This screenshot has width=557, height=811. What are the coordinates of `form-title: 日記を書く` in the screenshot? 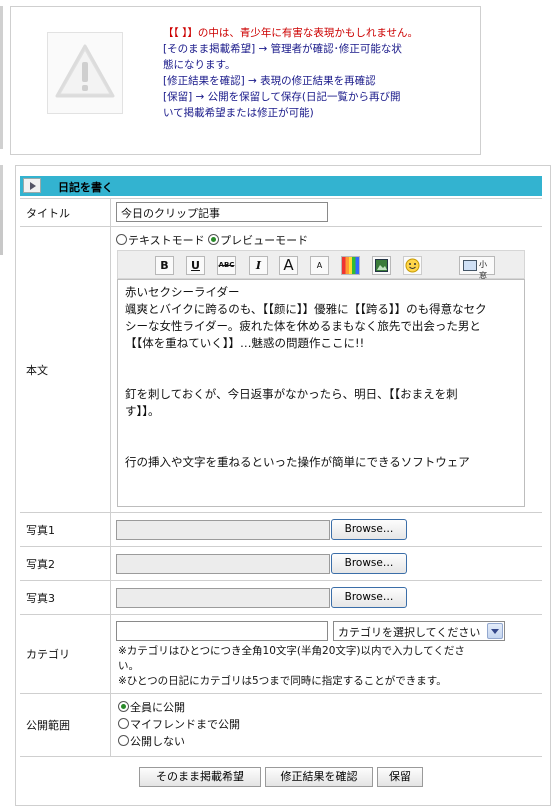 It's located at (85, 187).